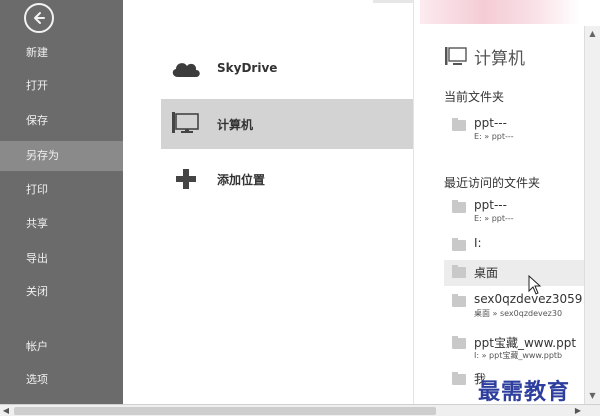 This screenshot has height=416, width=600. I want to click on nav-open: 打开, so click(61, 86).